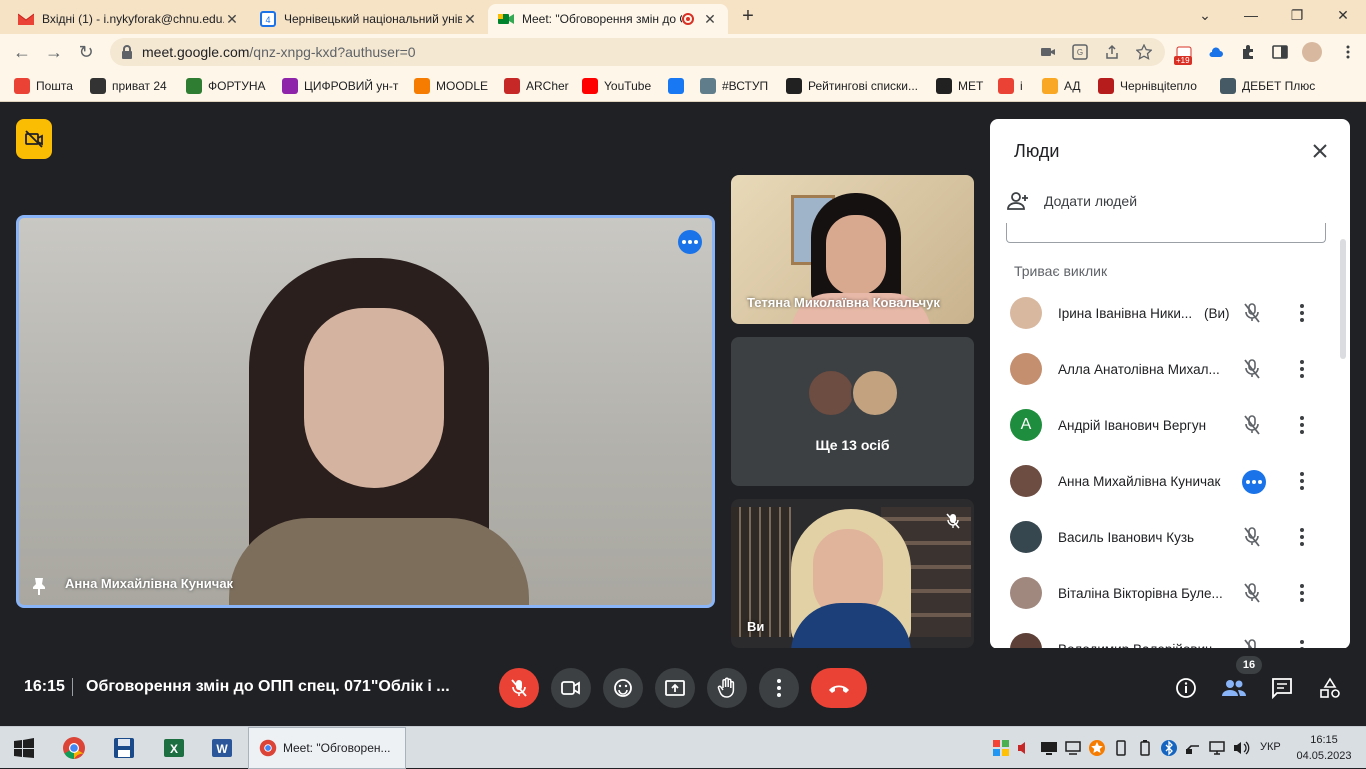 The height and width of the screenshot is (769, 1366). What do you see at coordinates (1312, 52) in the screenshot?
I see `profile-avatar` at bounding box center [1312, 52].